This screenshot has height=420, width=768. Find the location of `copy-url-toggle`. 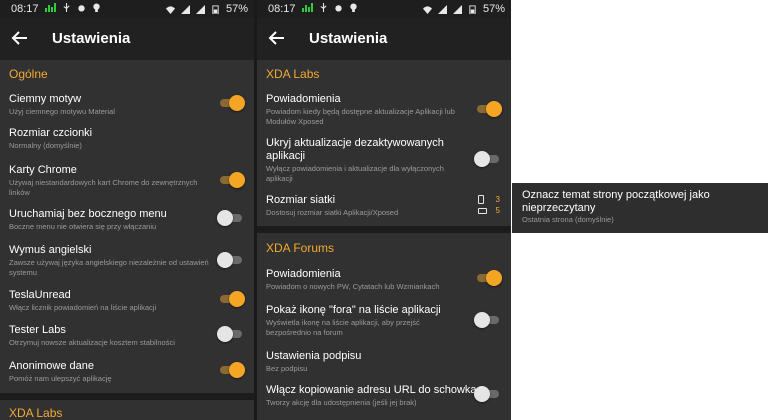

copy-url-toggle is located at coordinates (488, 394).